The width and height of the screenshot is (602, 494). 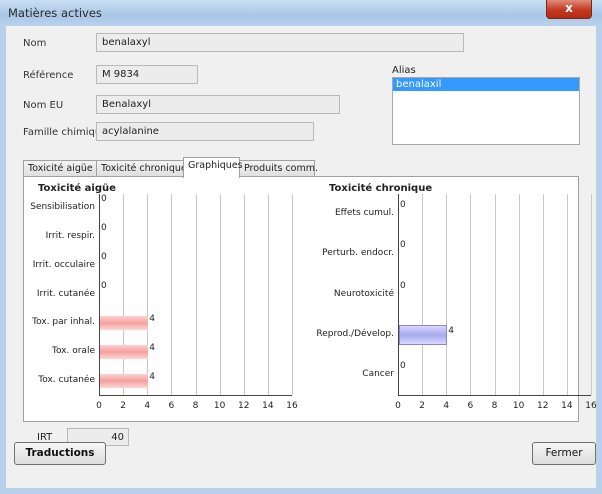 I want to click on category-label: Irrit. occulaire, so click(x=63, y=264).